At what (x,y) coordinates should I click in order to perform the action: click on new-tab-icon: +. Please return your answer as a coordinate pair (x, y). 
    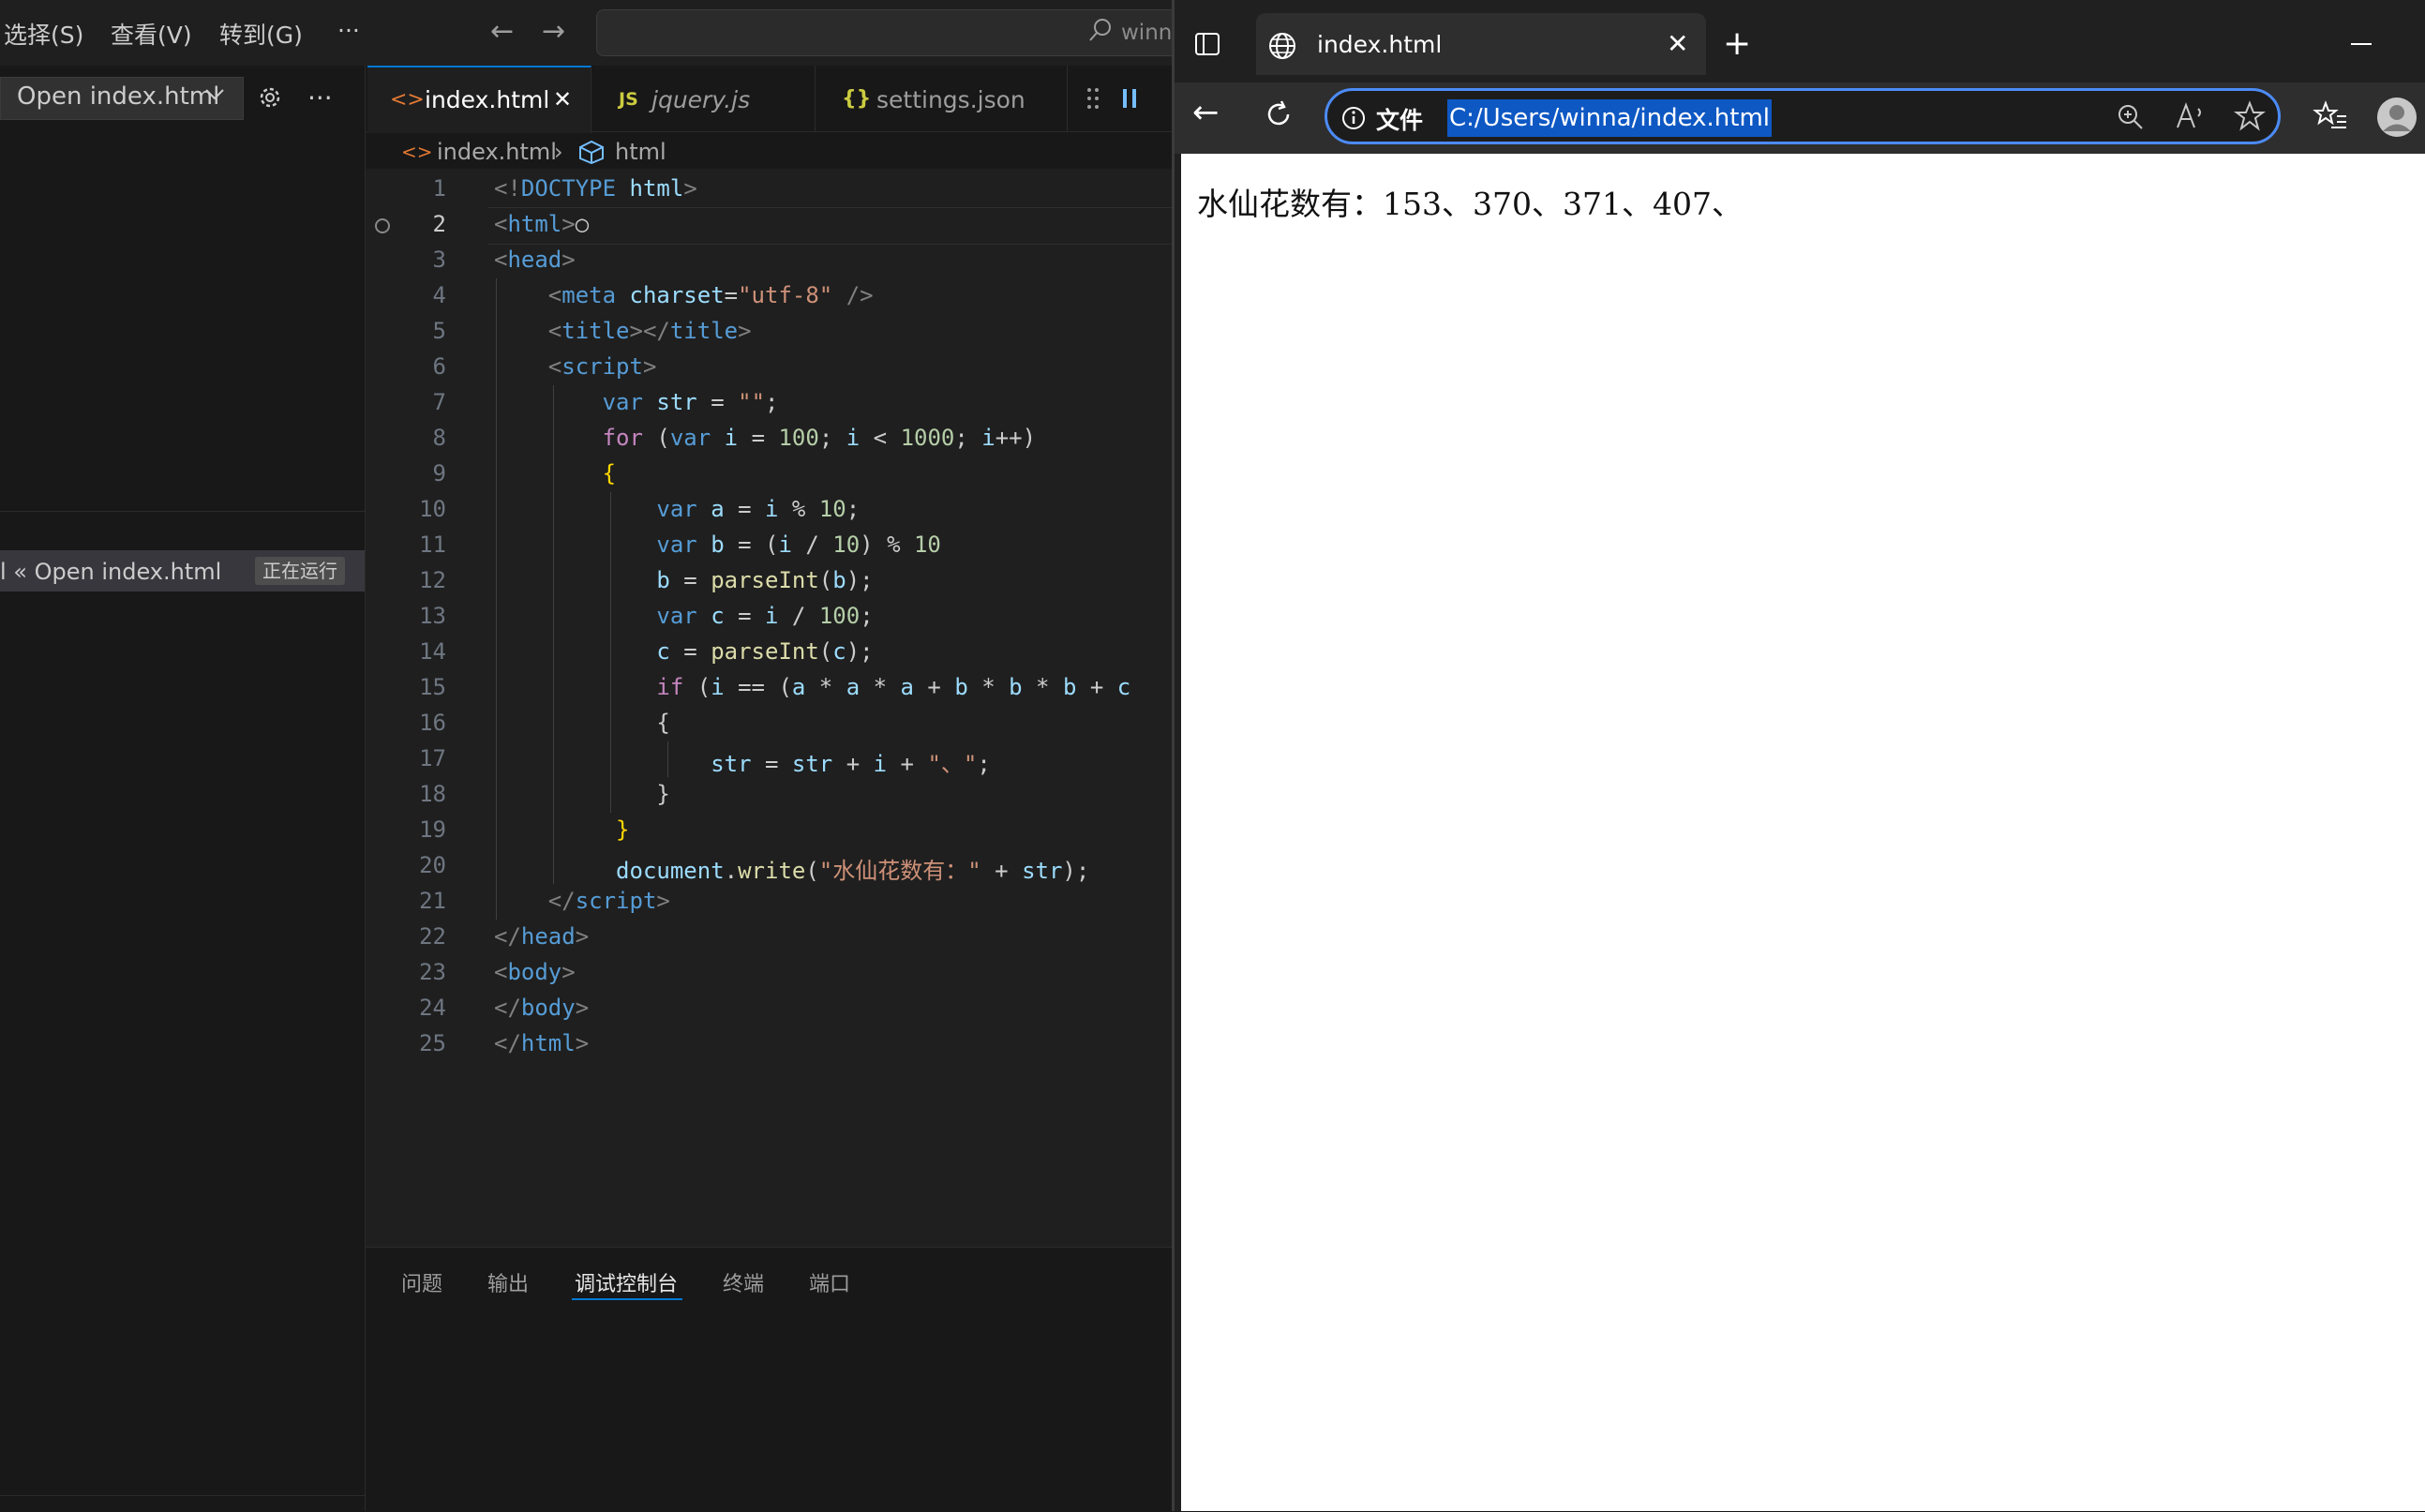
    Looking at the image, I should click on (1737, 43).